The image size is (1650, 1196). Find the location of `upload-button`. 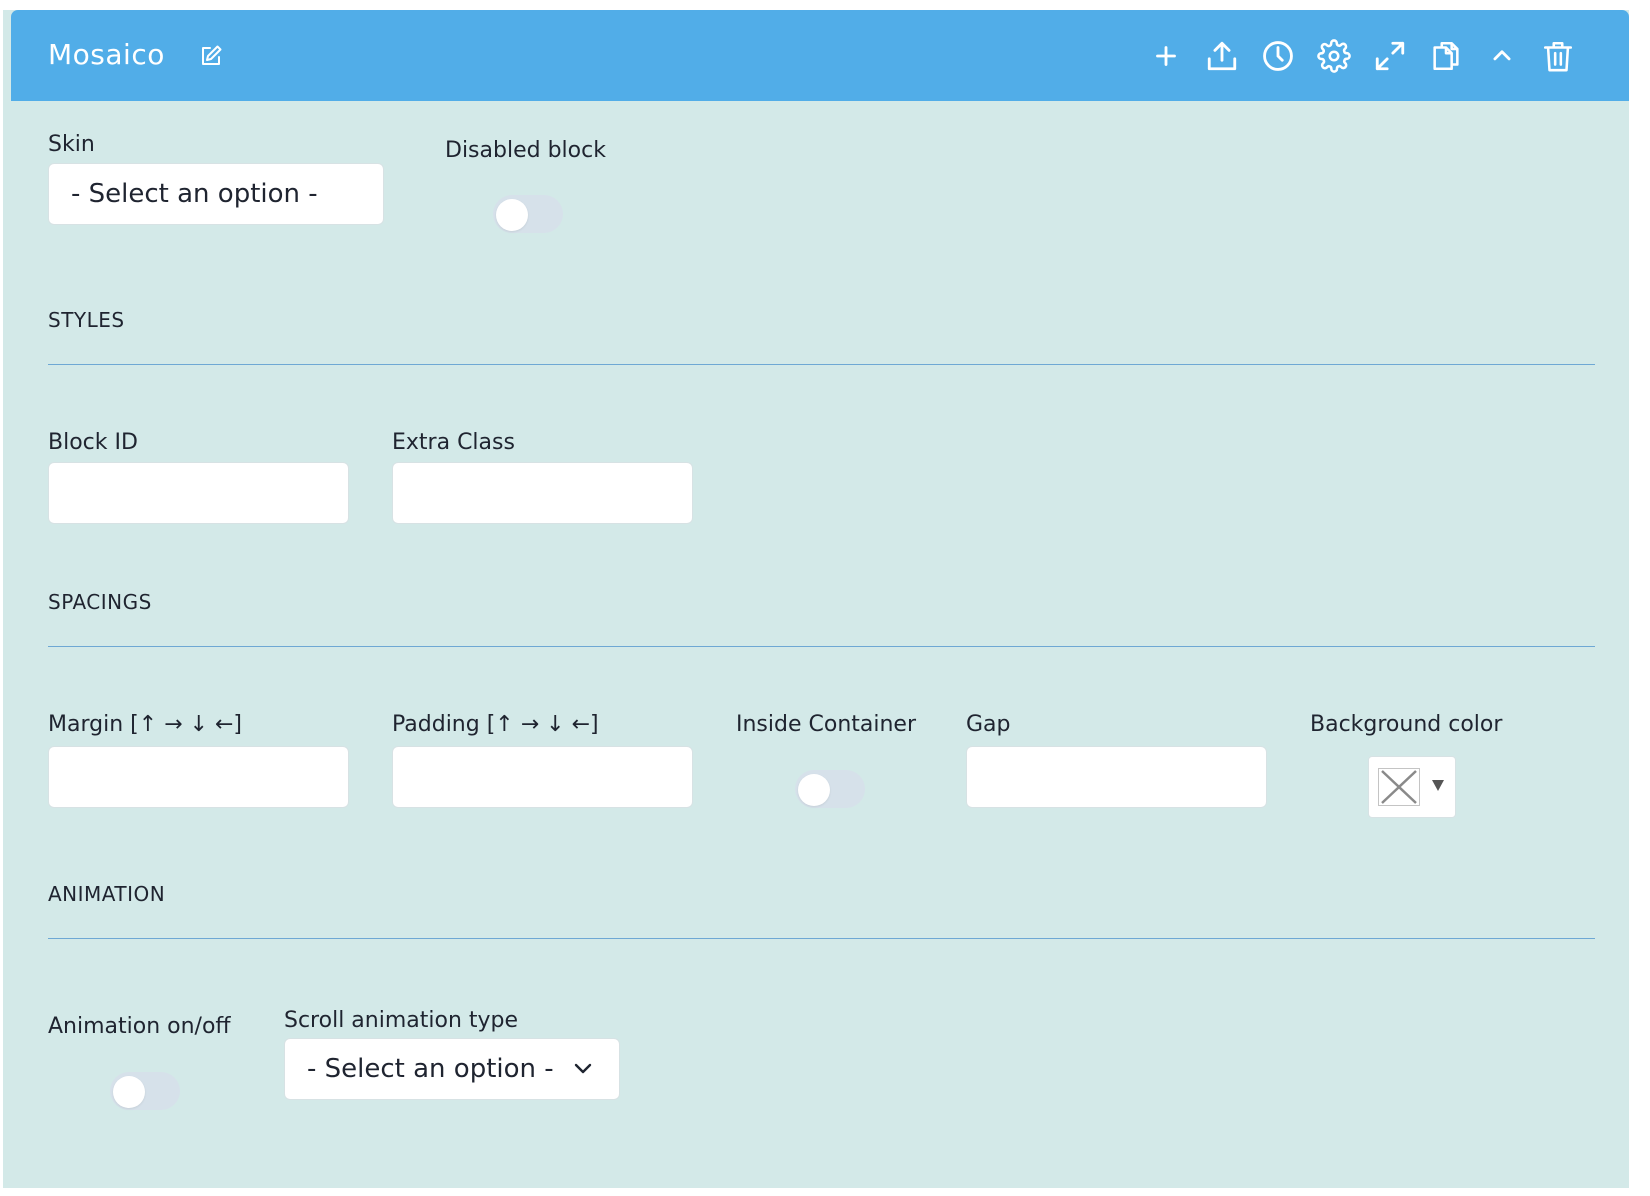

upload-button is located at coordinates (1222, 56).